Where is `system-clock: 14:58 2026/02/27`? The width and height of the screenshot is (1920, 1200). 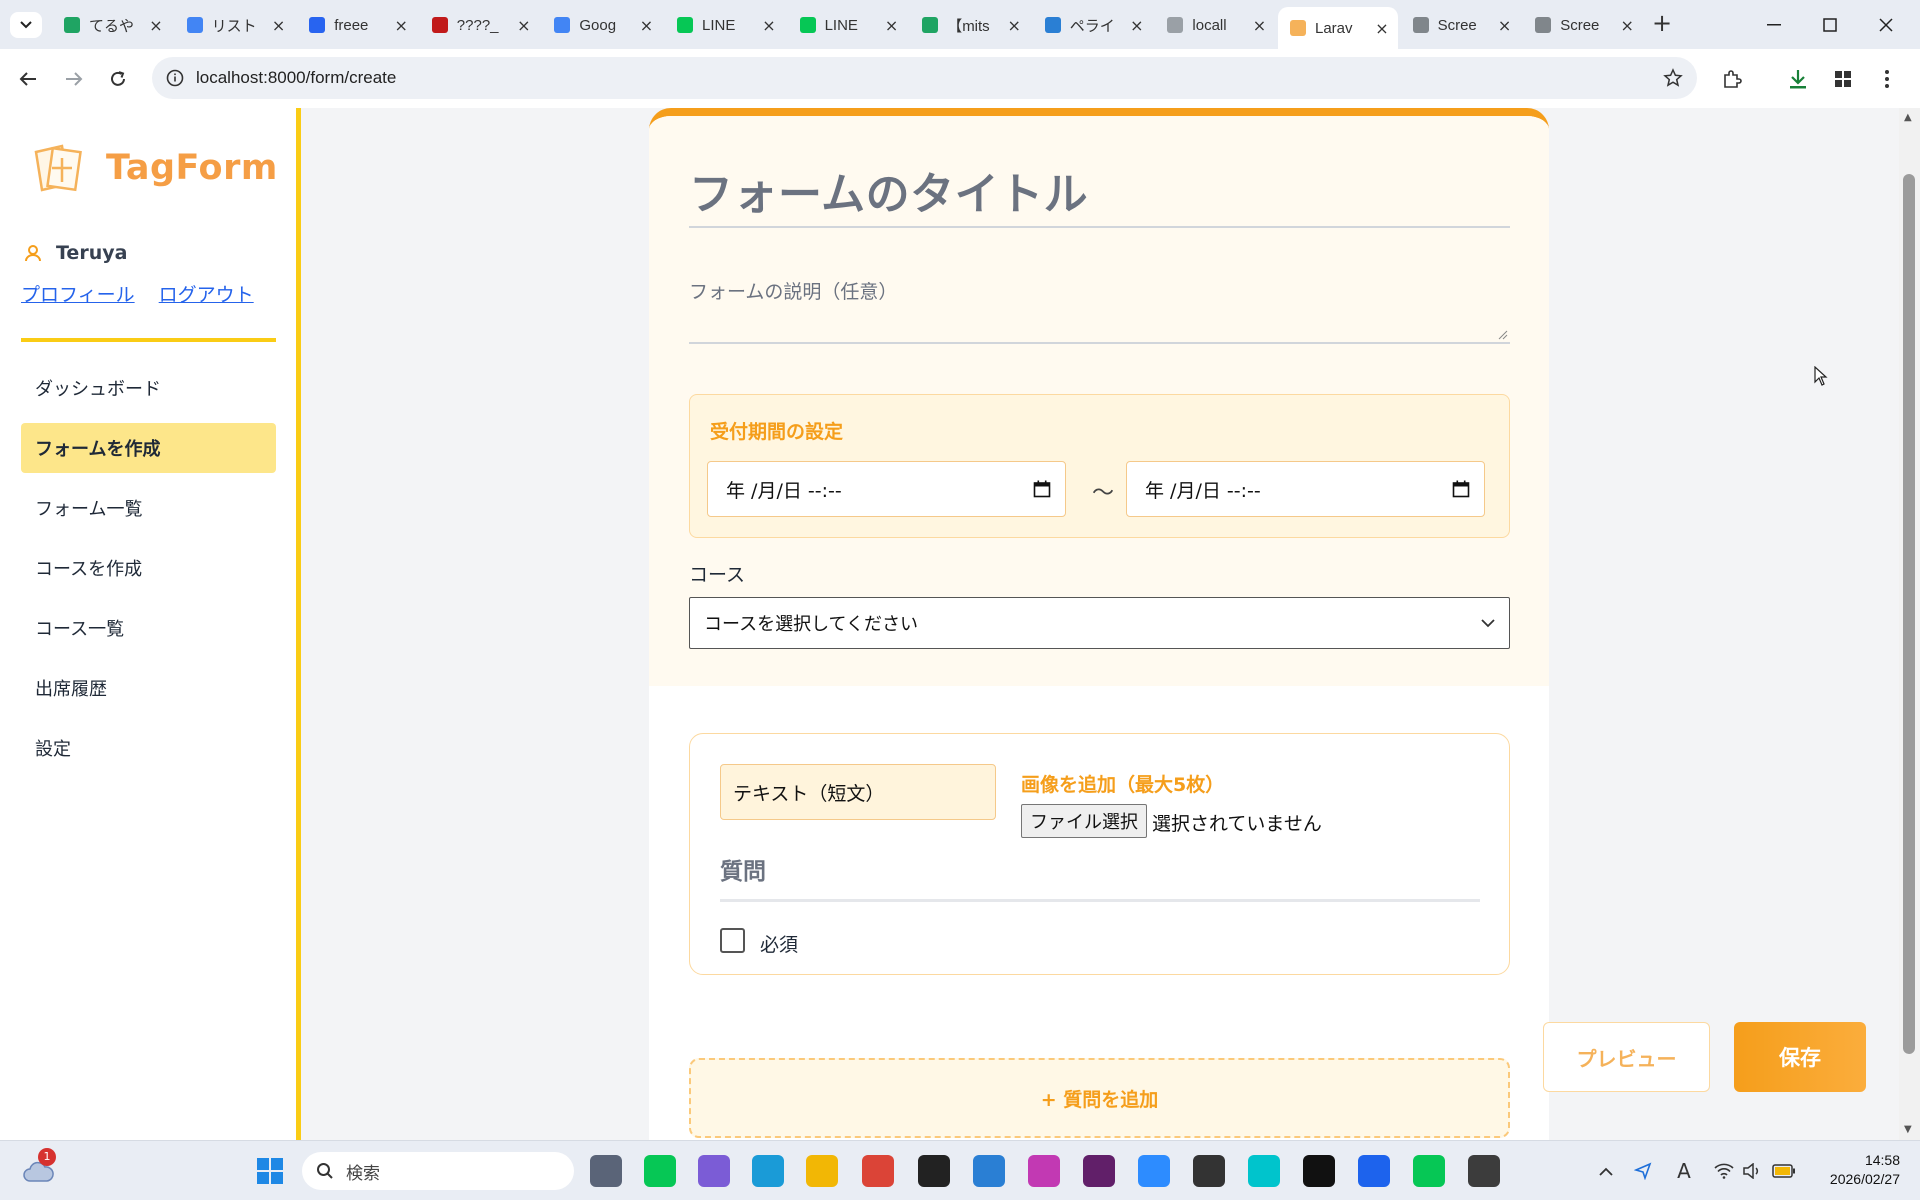 system-clock: 14:58 2026/02/27 is located at coordinates (1859, 1170).